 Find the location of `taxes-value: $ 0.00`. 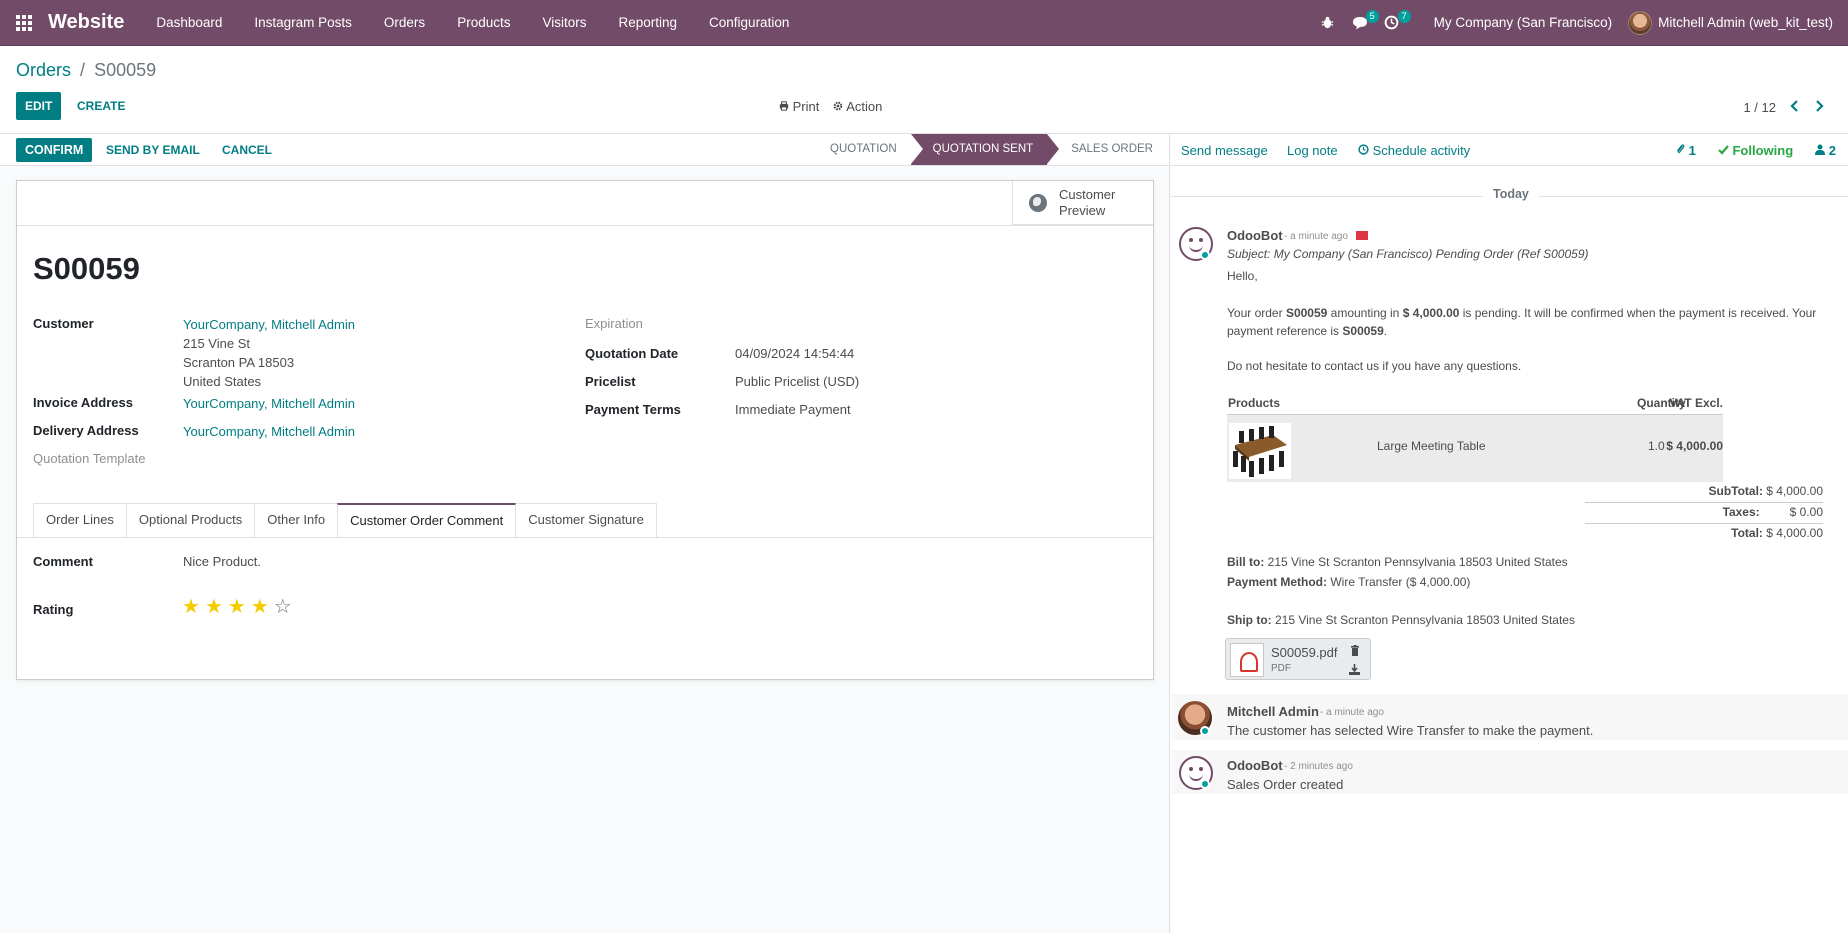

taxes-value: $ 0.00 is located at coordinates (1806, 512).